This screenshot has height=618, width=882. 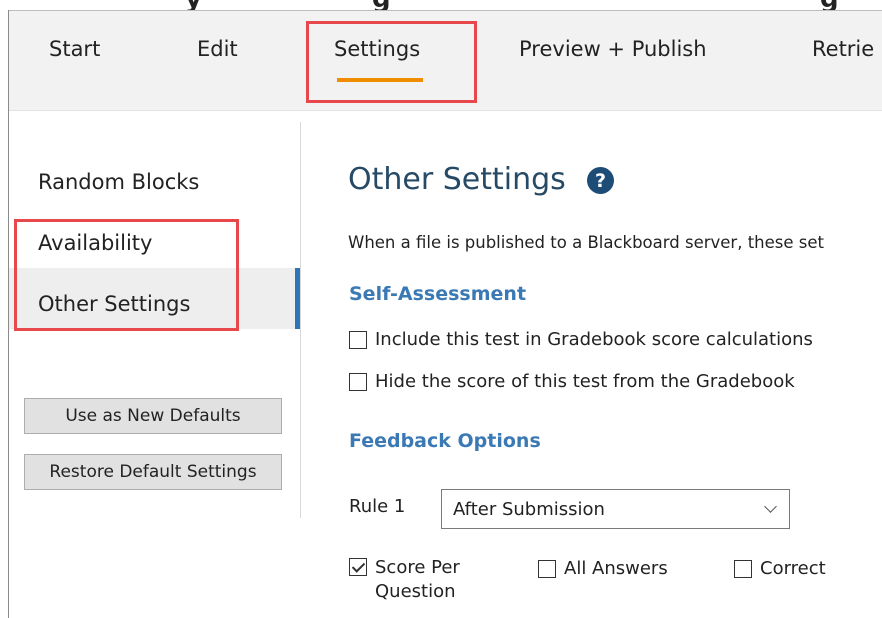 I want to click on rule-1-label: Rule 1, so click(x=377, y=506).